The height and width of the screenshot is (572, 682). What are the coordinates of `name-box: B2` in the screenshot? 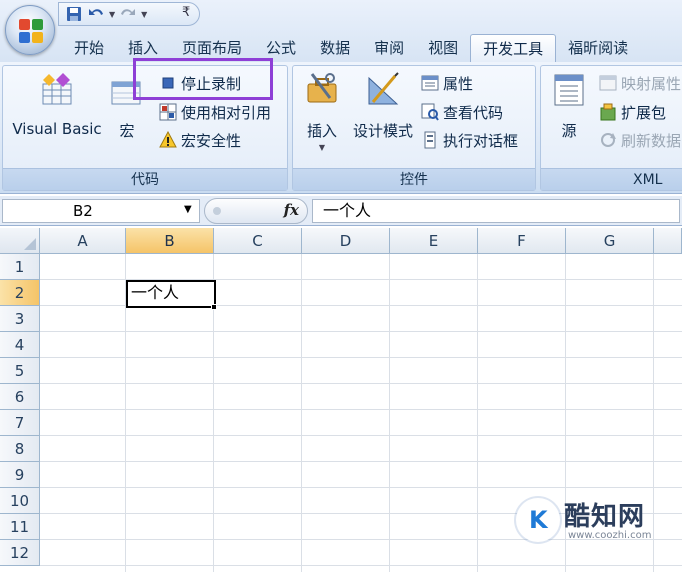 It's located at (101, 211).